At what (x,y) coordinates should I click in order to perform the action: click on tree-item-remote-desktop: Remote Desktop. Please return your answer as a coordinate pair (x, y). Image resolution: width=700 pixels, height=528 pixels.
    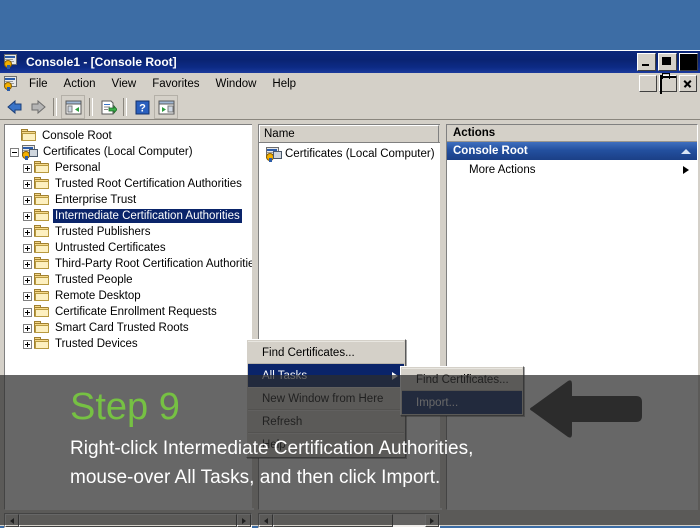
    Looking at the image, I should click on (130, 296).